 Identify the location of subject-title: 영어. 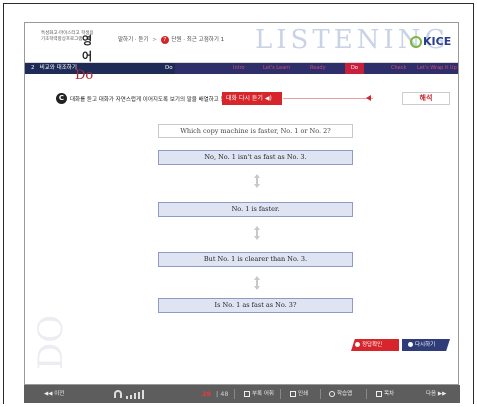
(87, 48).